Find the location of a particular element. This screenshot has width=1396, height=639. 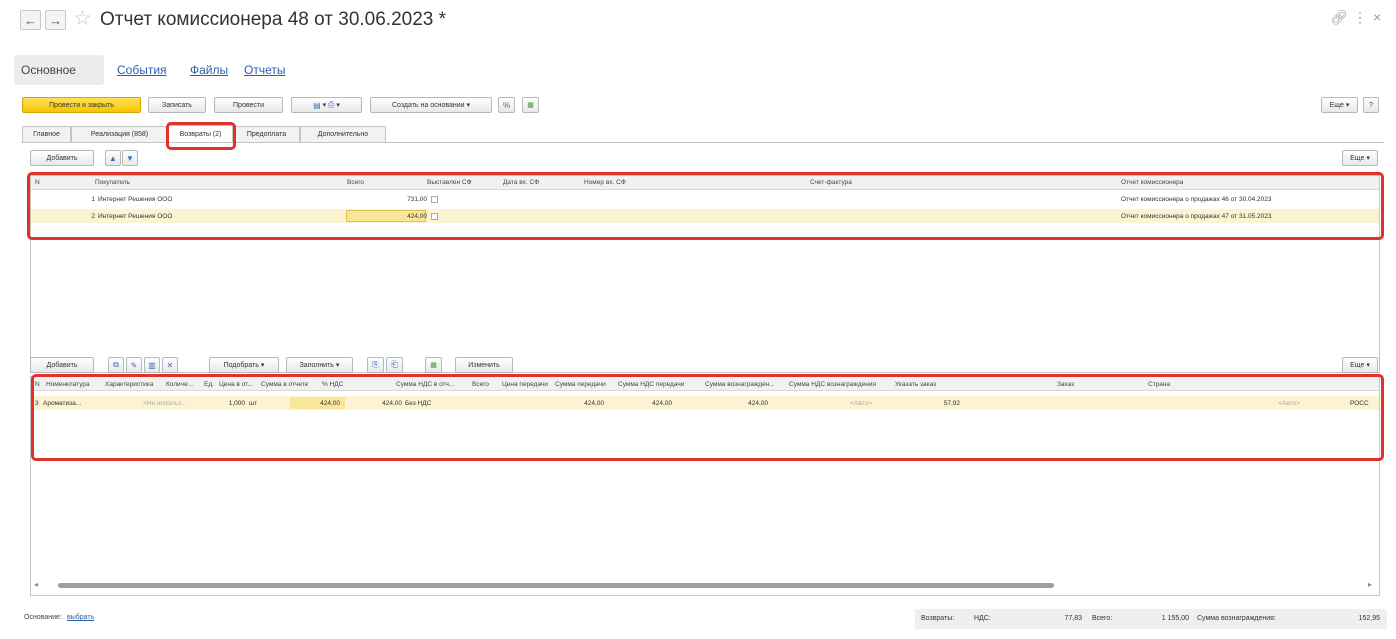

link-icon: 🔗︎ is located at coordinates (1339, 17).